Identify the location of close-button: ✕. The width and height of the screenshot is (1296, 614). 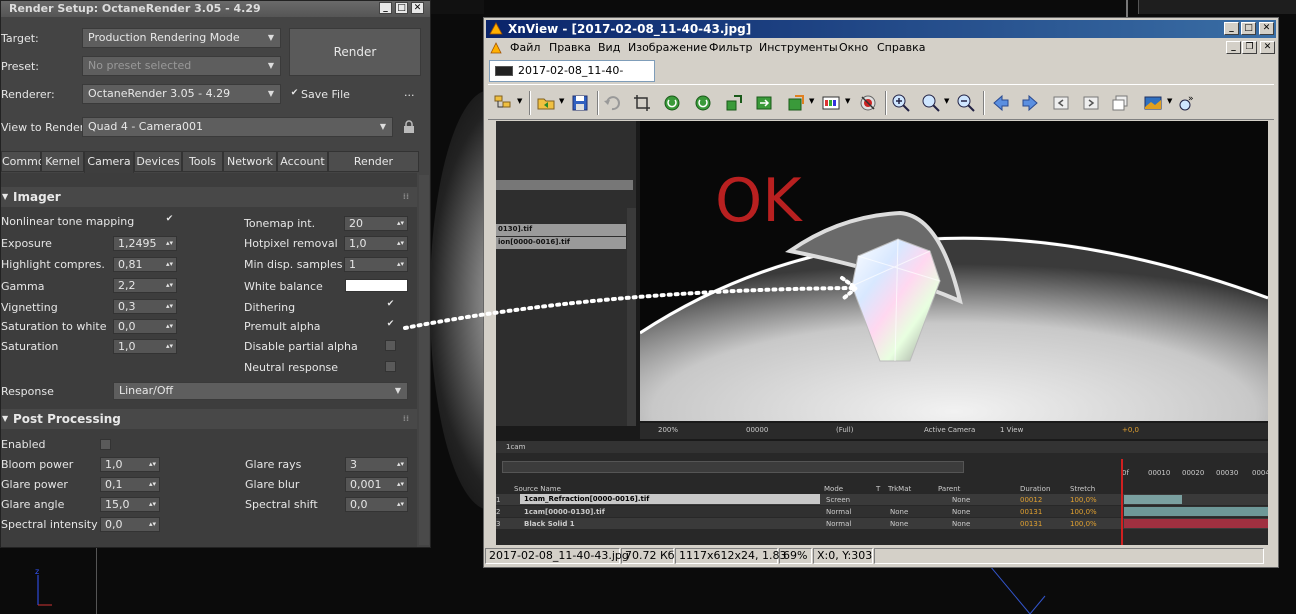
(417, 8).